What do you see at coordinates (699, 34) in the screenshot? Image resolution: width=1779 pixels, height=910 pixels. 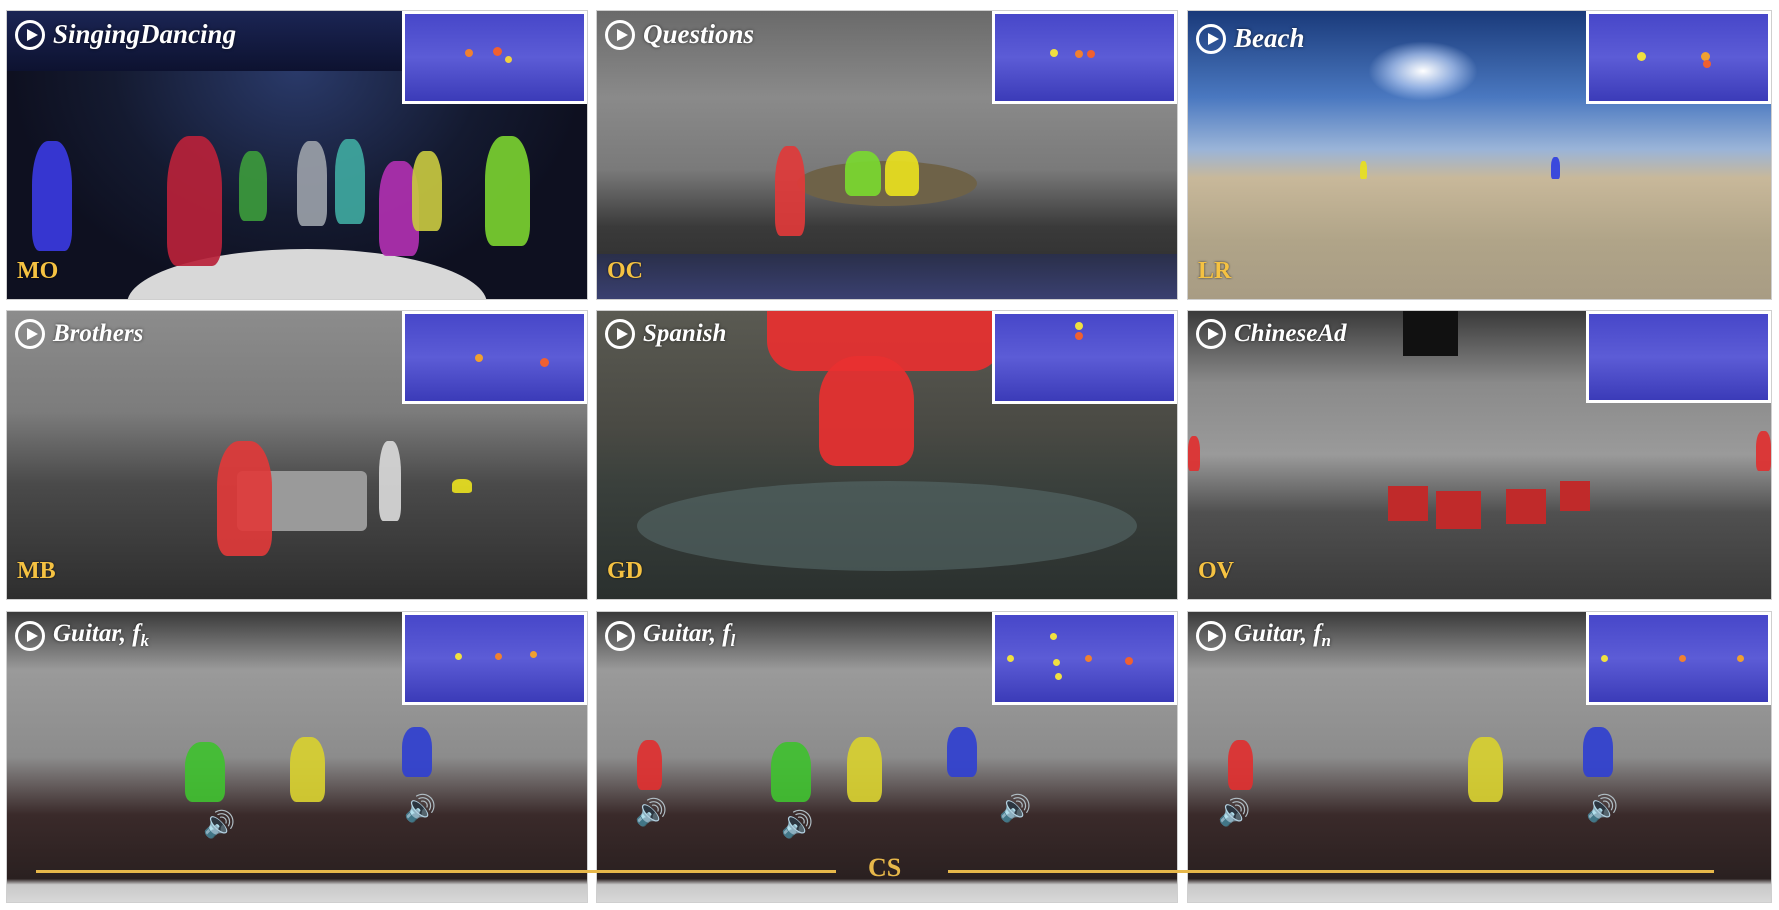 I see `title-text: Questions` at bounding box center [699, 34].